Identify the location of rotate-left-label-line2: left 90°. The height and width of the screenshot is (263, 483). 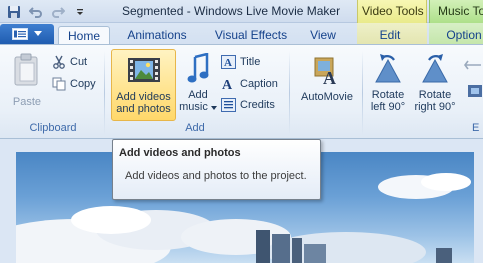
(388, 107).